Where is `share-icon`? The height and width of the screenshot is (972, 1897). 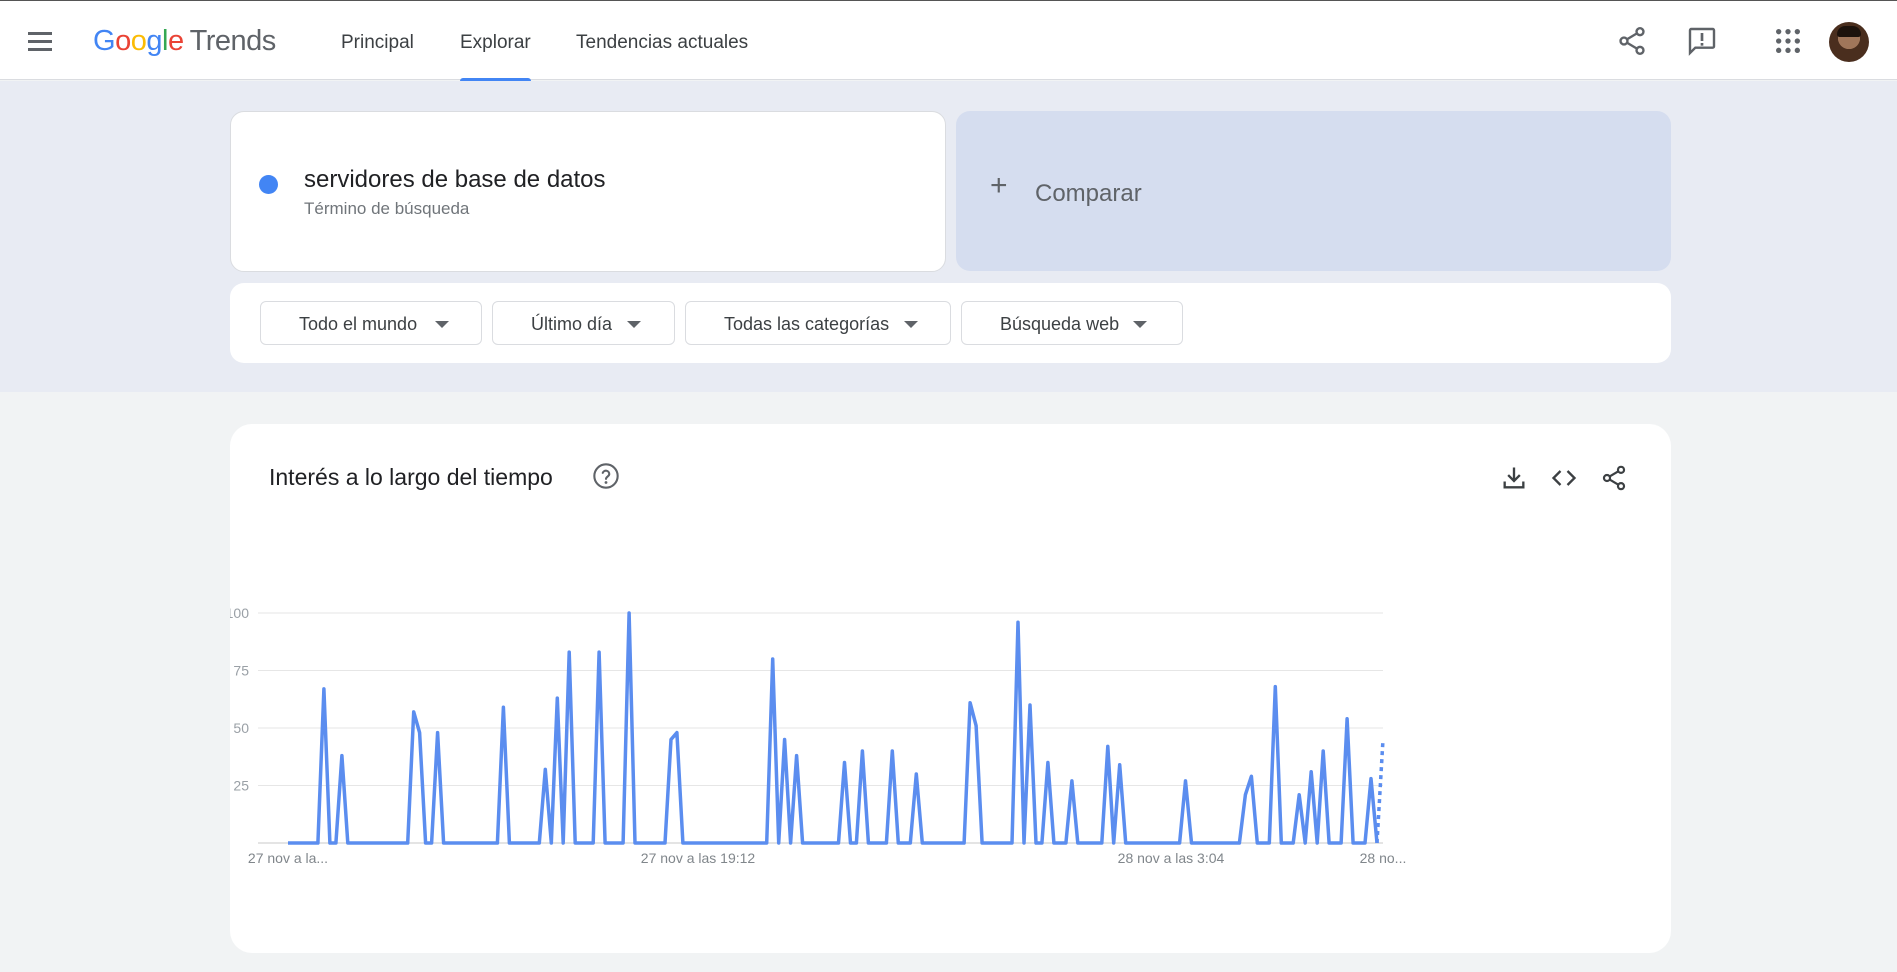
share-icon is located at coordinates (1632, 41).